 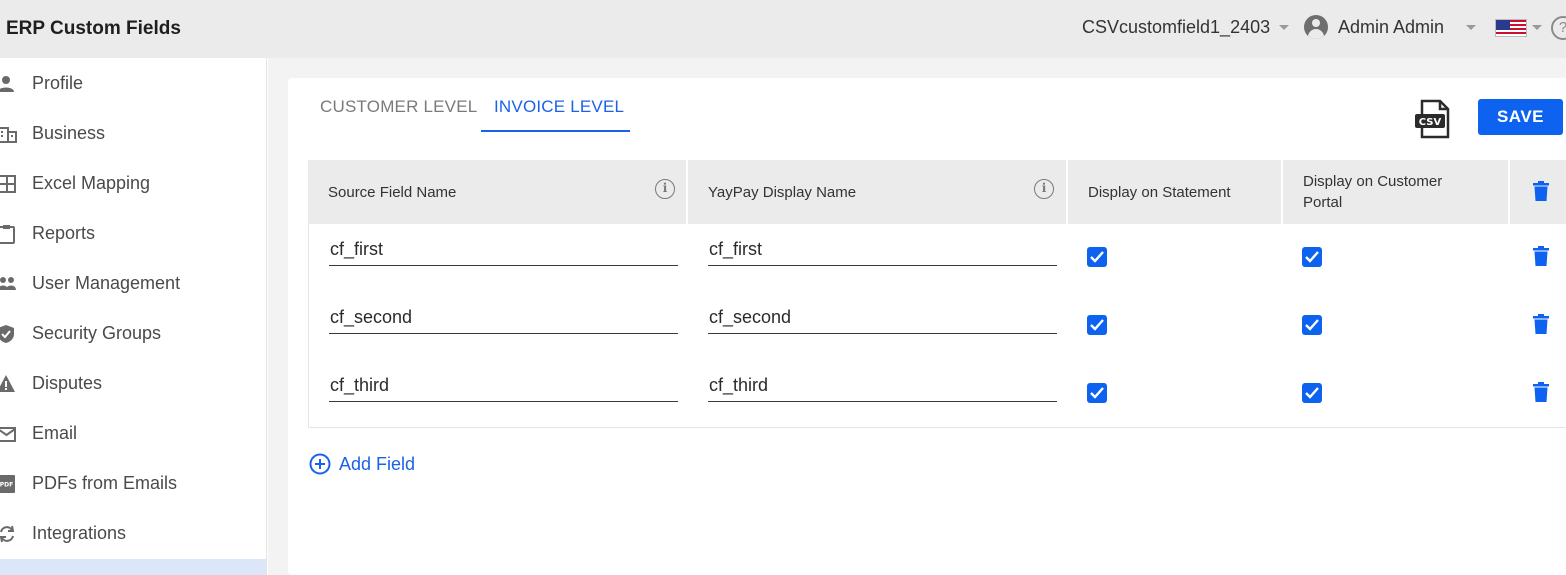 I want to click on user-menu: Admin Admin, so click(x=1391, y=27).